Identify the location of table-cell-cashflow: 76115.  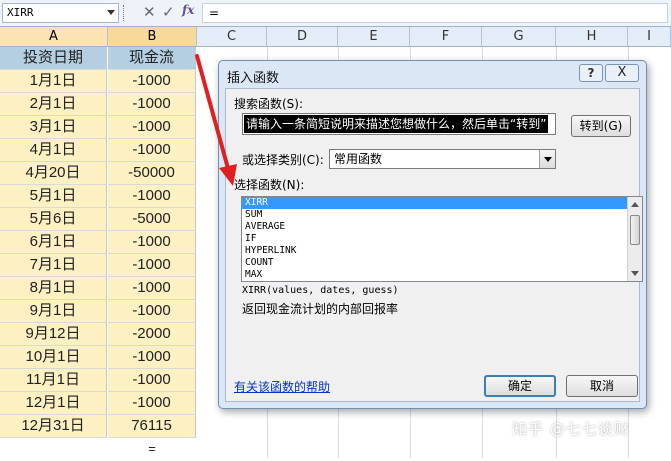
(152, 426).